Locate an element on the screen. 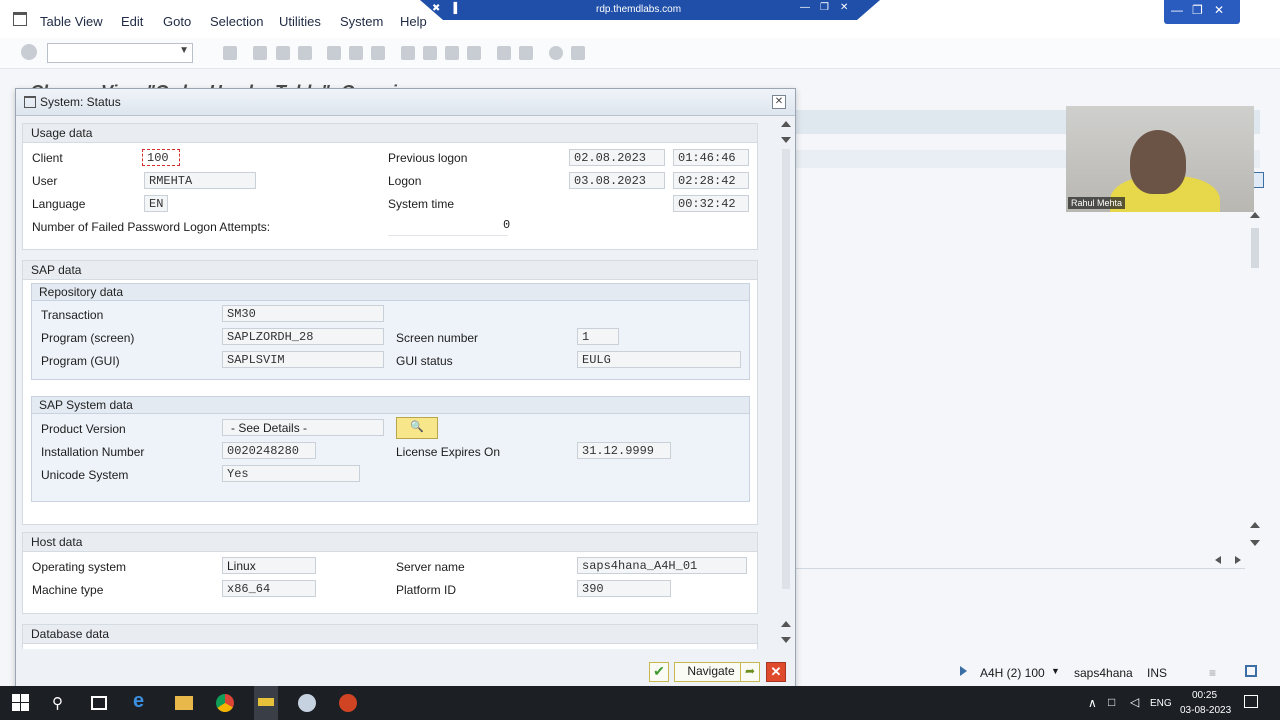 The width and height of the screenshot is (1280, 720). language-field: EN is located at coordinates (156, 203).